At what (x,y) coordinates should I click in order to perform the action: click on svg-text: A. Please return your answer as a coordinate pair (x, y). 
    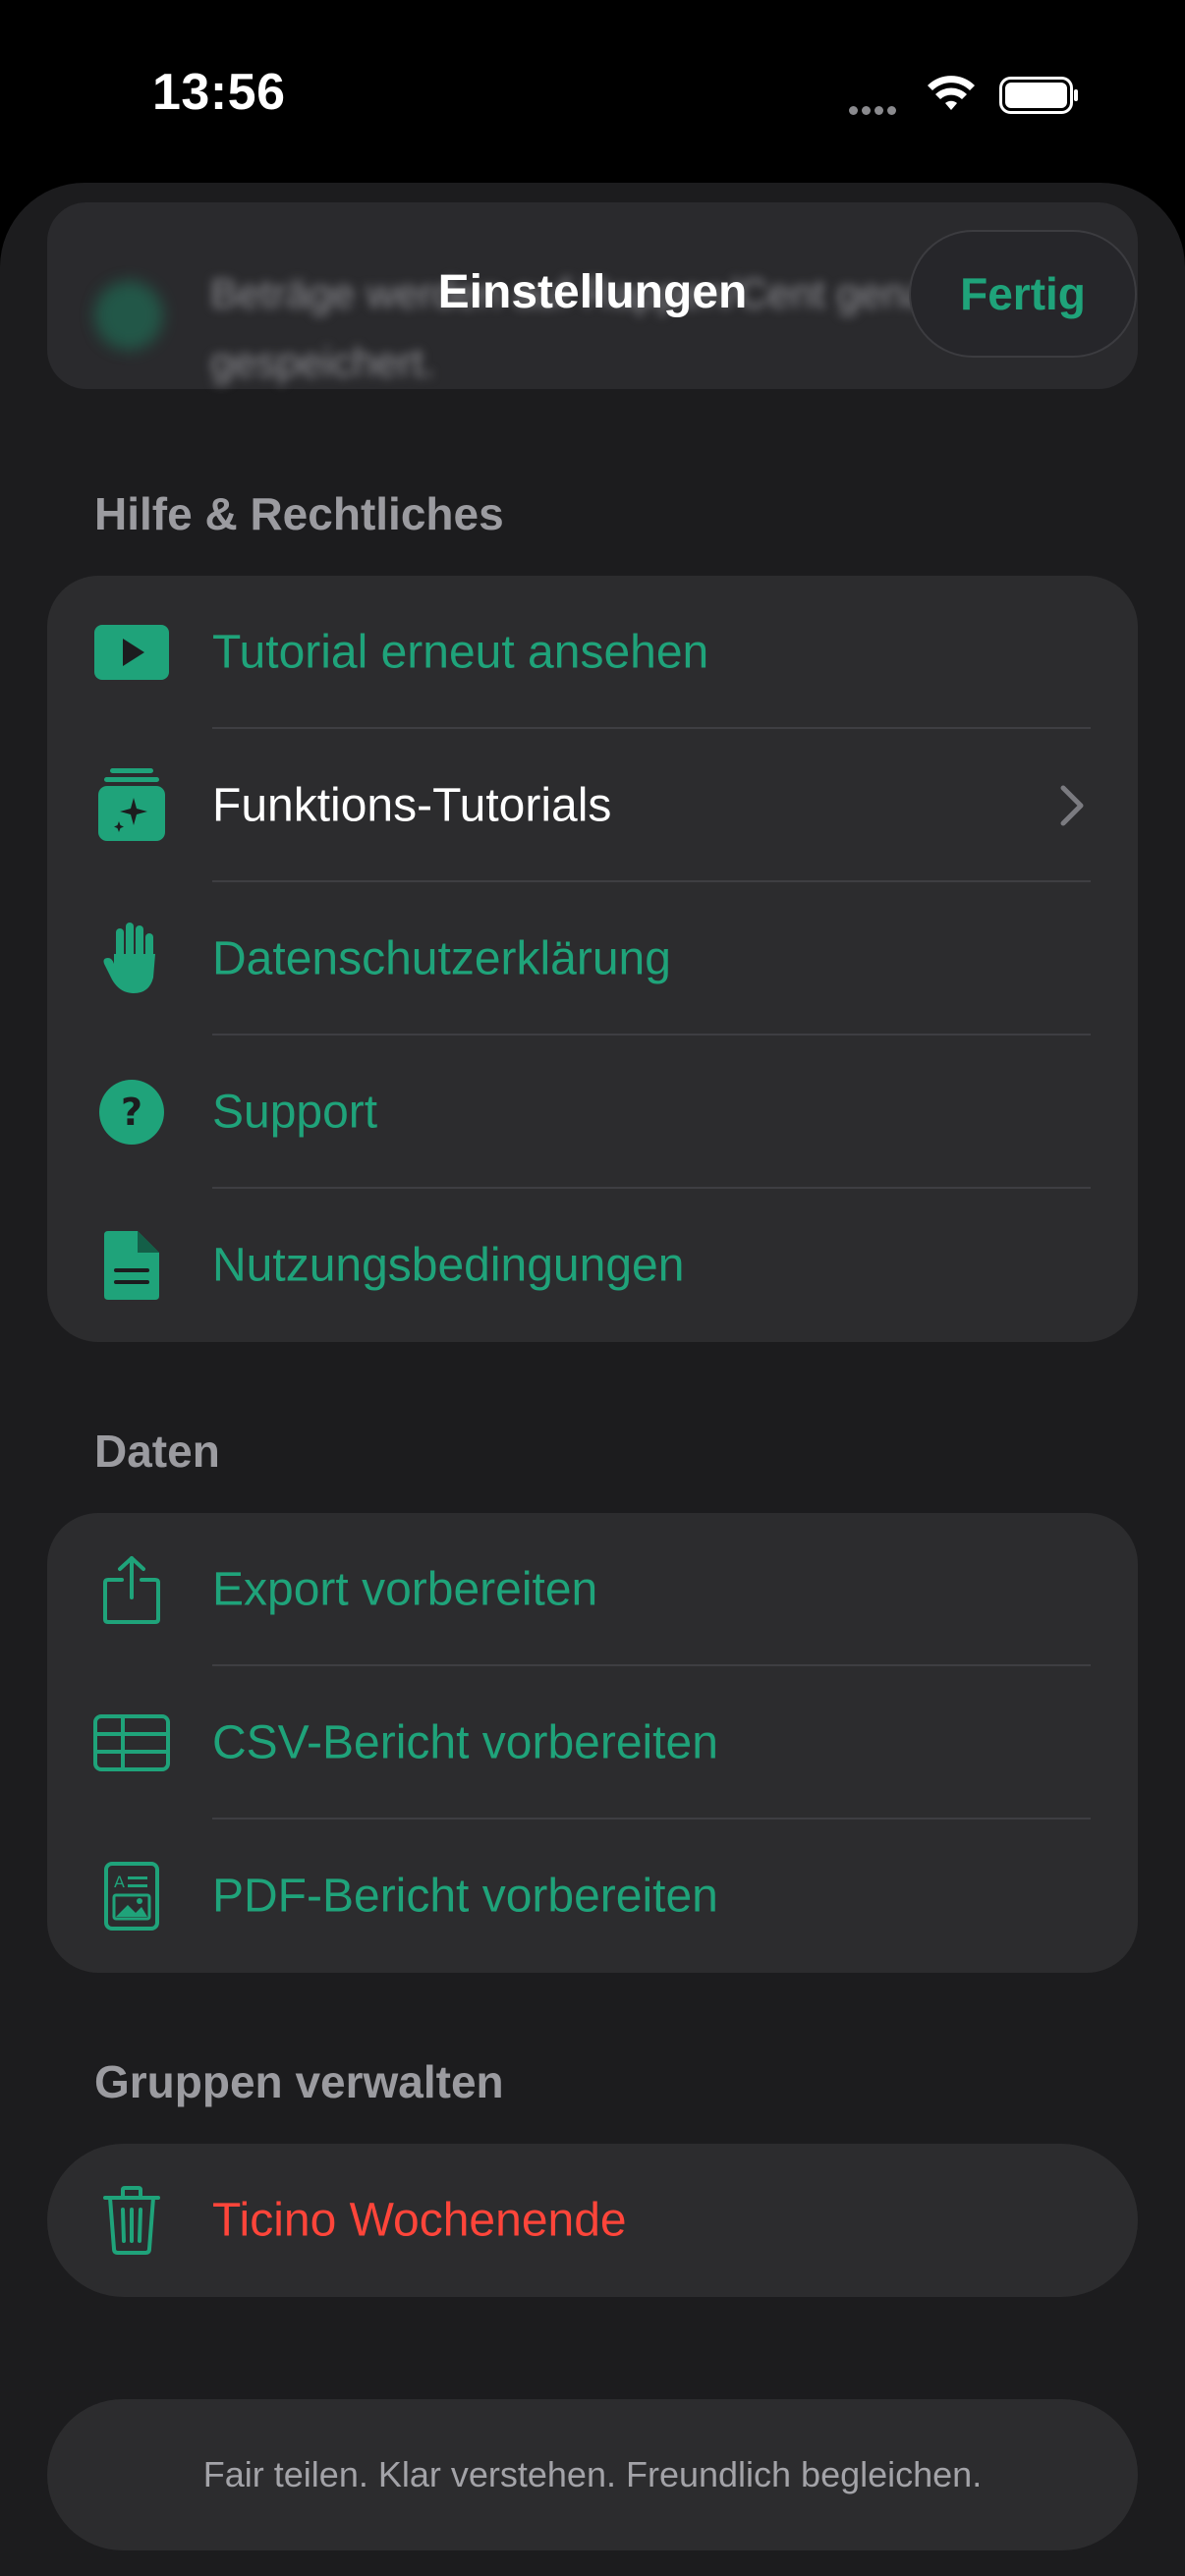
    Looking at the image, I should click on (120, 1882).